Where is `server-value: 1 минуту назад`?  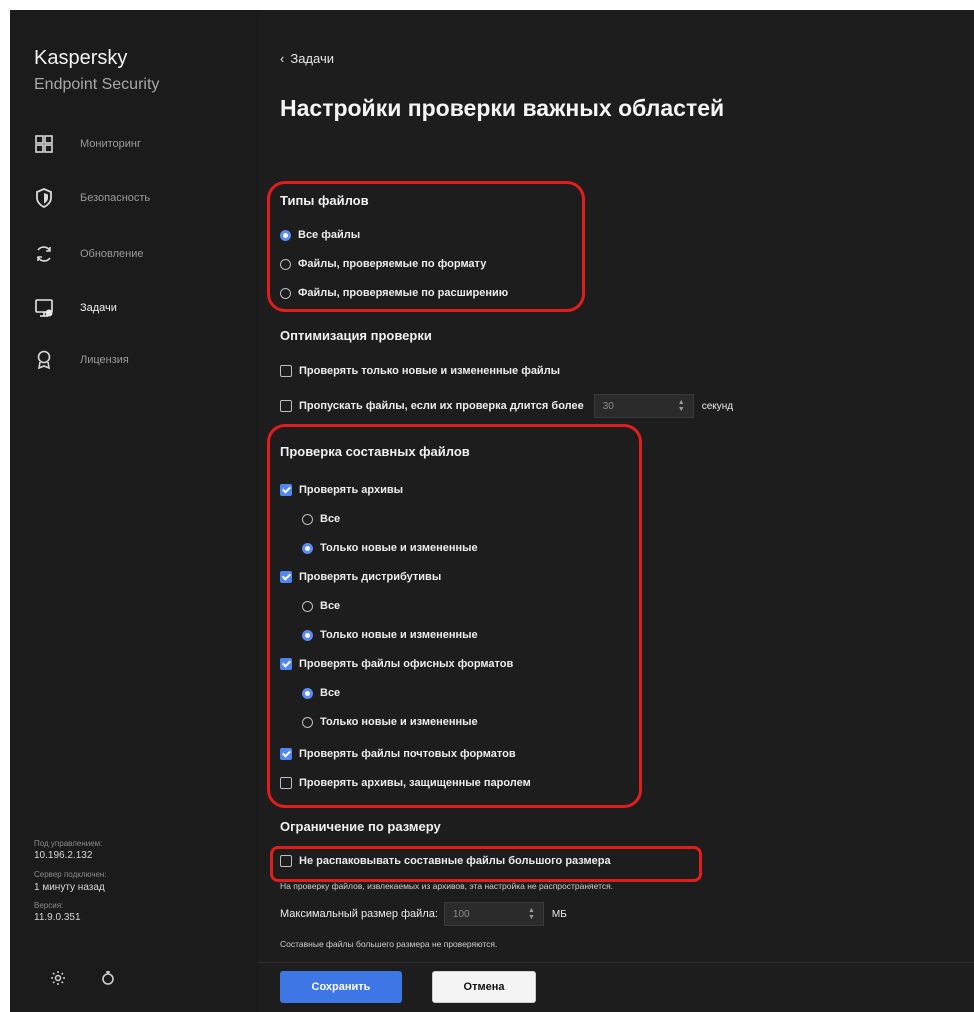 server-value: 1 минуту назад is located at coordinates (69, 887).